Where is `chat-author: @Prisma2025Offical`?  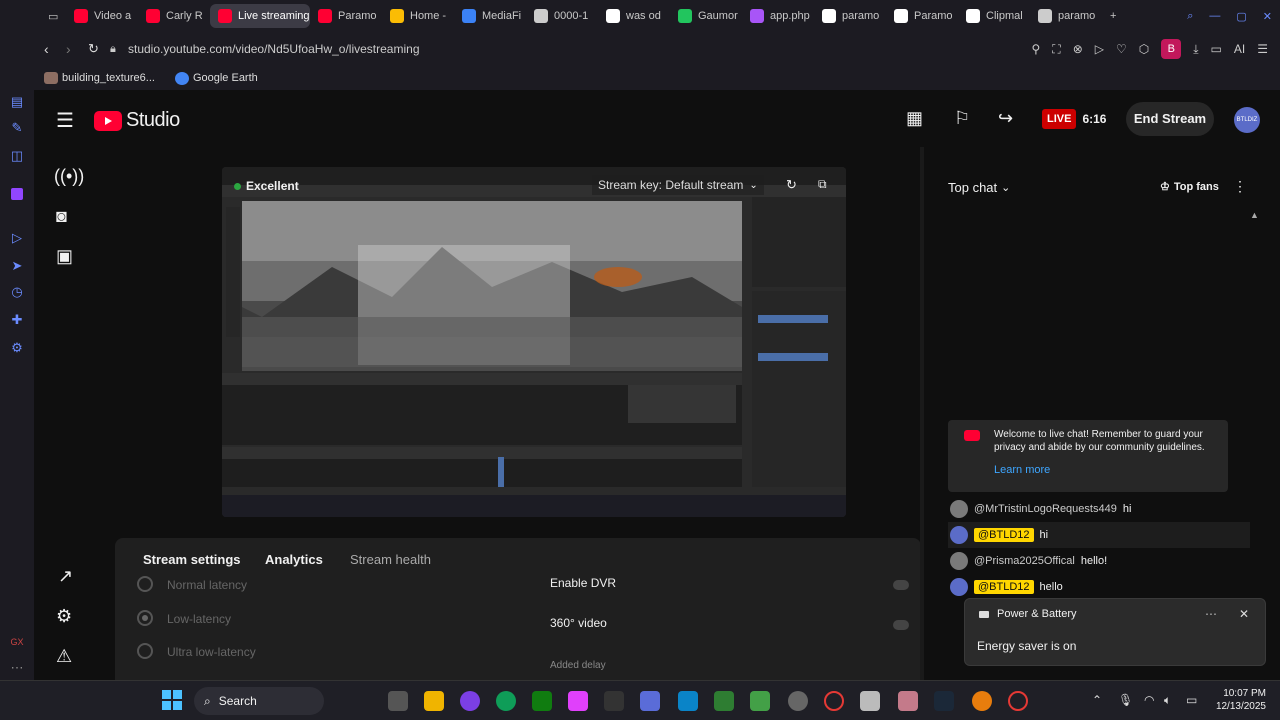 chat-author: @Prisma2025Offical is located at coordinates (1024, 561).